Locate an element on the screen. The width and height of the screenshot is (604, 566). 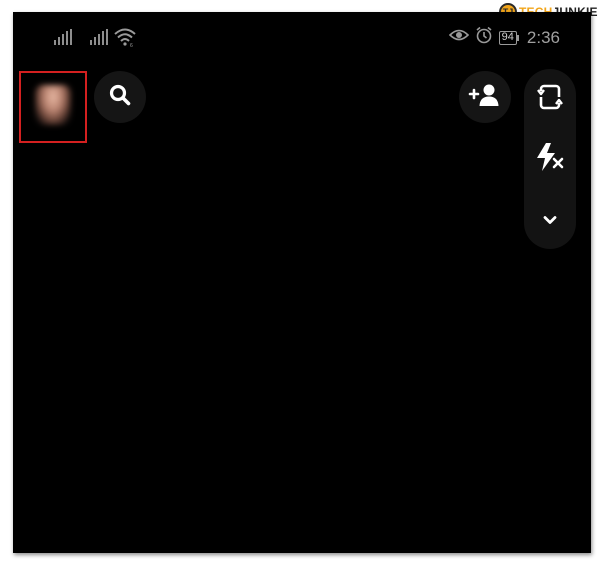
search-icon is located at coordinates (120, 97).